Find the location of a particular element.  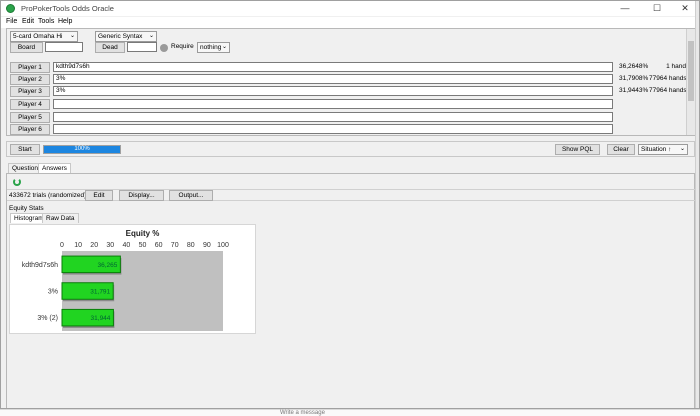

syntax-select: Generic Syntax ⌄ is located at coordinates (126, 36).